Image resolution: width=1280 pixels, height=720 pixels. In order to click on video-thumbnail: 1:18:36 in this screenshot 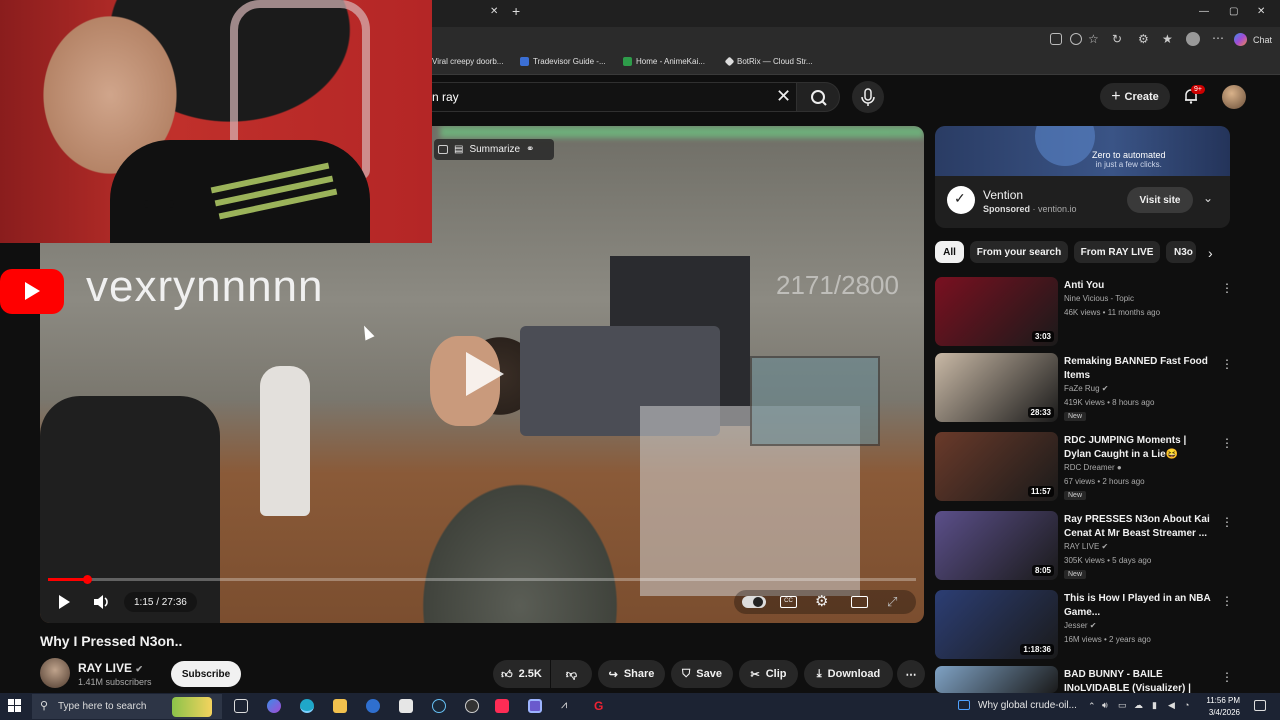, I will do `click(996, 624)`.